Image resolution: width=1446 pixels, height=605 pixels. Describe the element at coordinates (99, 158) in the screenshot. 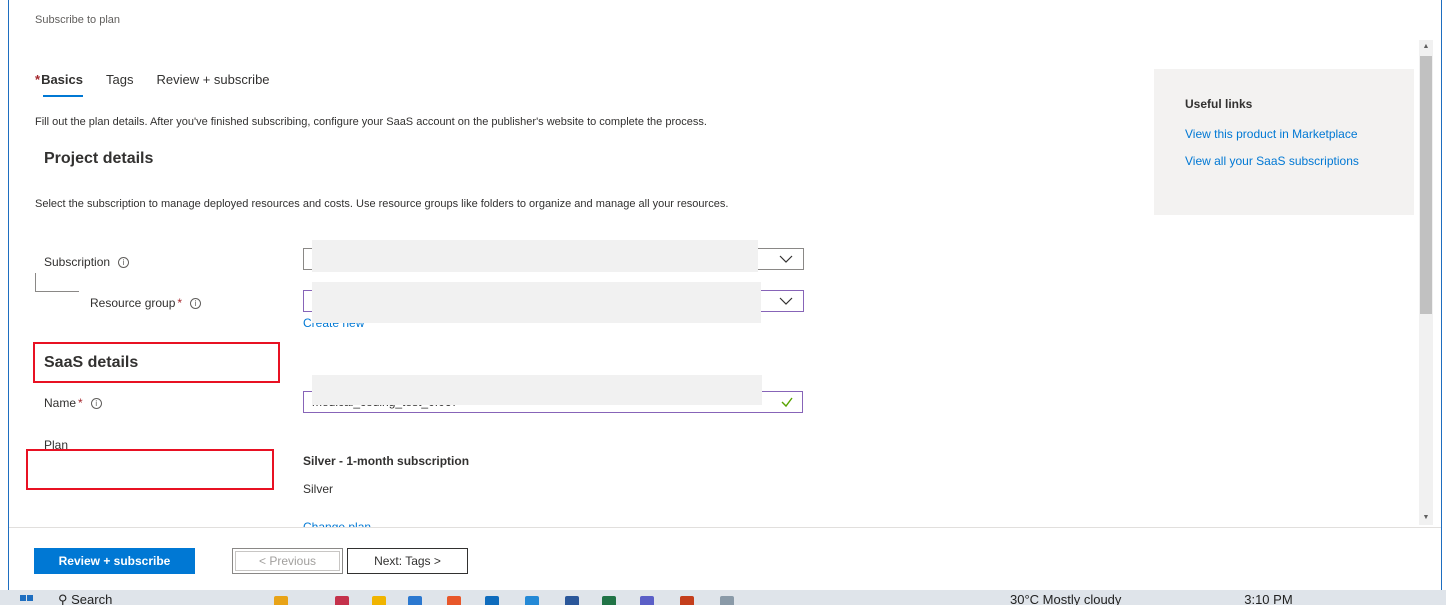

I see `project-details-heading: Project details` at that location.